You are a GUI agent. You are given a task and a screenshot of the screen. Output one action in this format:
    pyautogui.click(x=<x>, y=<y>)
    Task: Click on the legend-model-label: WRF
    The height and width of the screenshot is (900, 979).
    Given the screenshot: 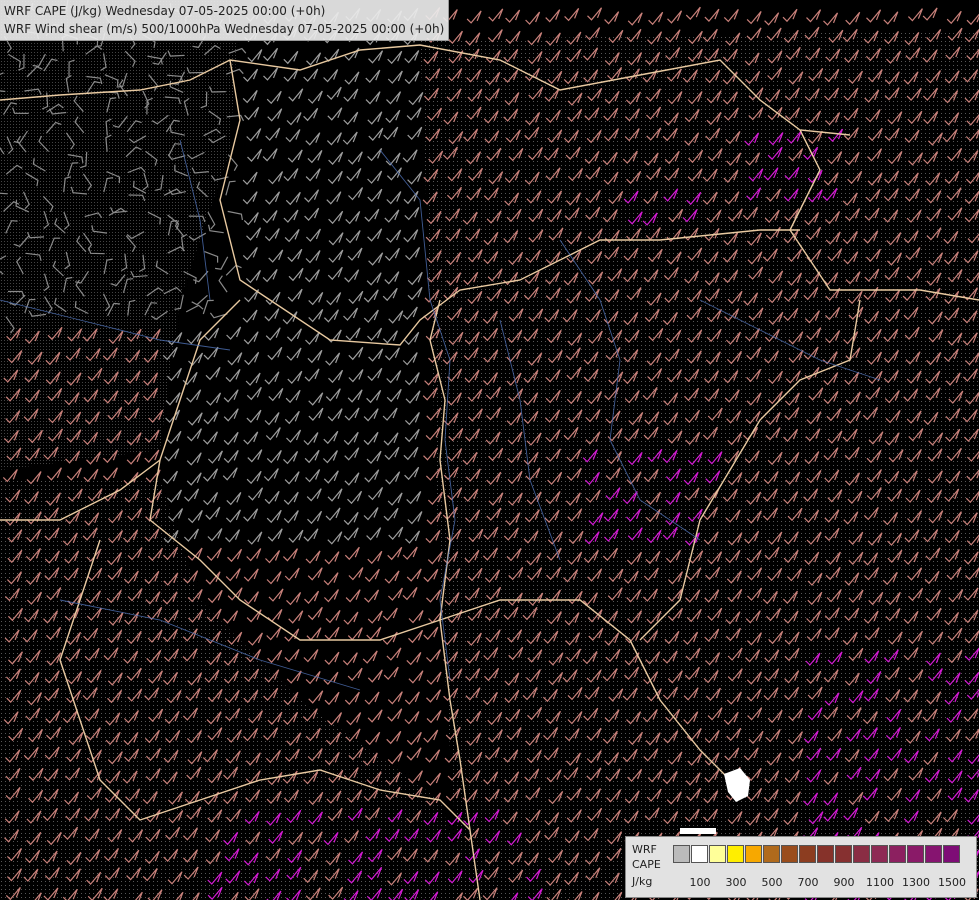 What is the action you would take?
    pyautogui.click(x=644, y=849)
    